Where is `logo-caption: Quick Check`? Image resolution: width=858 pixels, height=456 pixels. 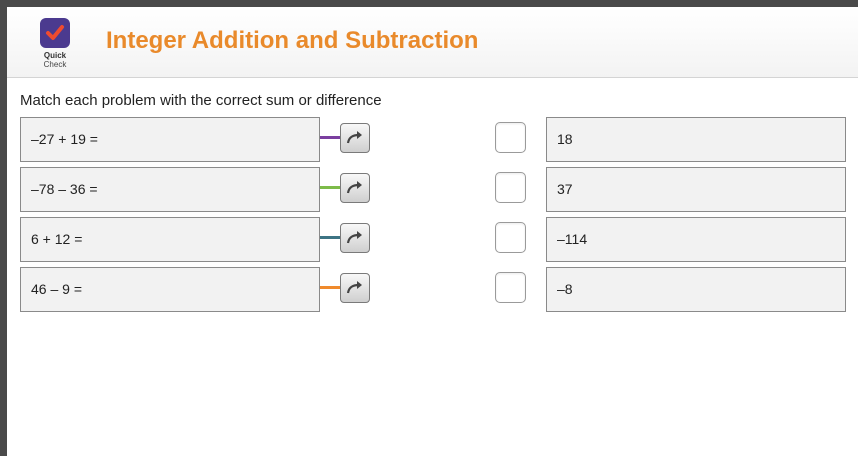
logo-caption: Quick Check is located at coordinates (55, 60).